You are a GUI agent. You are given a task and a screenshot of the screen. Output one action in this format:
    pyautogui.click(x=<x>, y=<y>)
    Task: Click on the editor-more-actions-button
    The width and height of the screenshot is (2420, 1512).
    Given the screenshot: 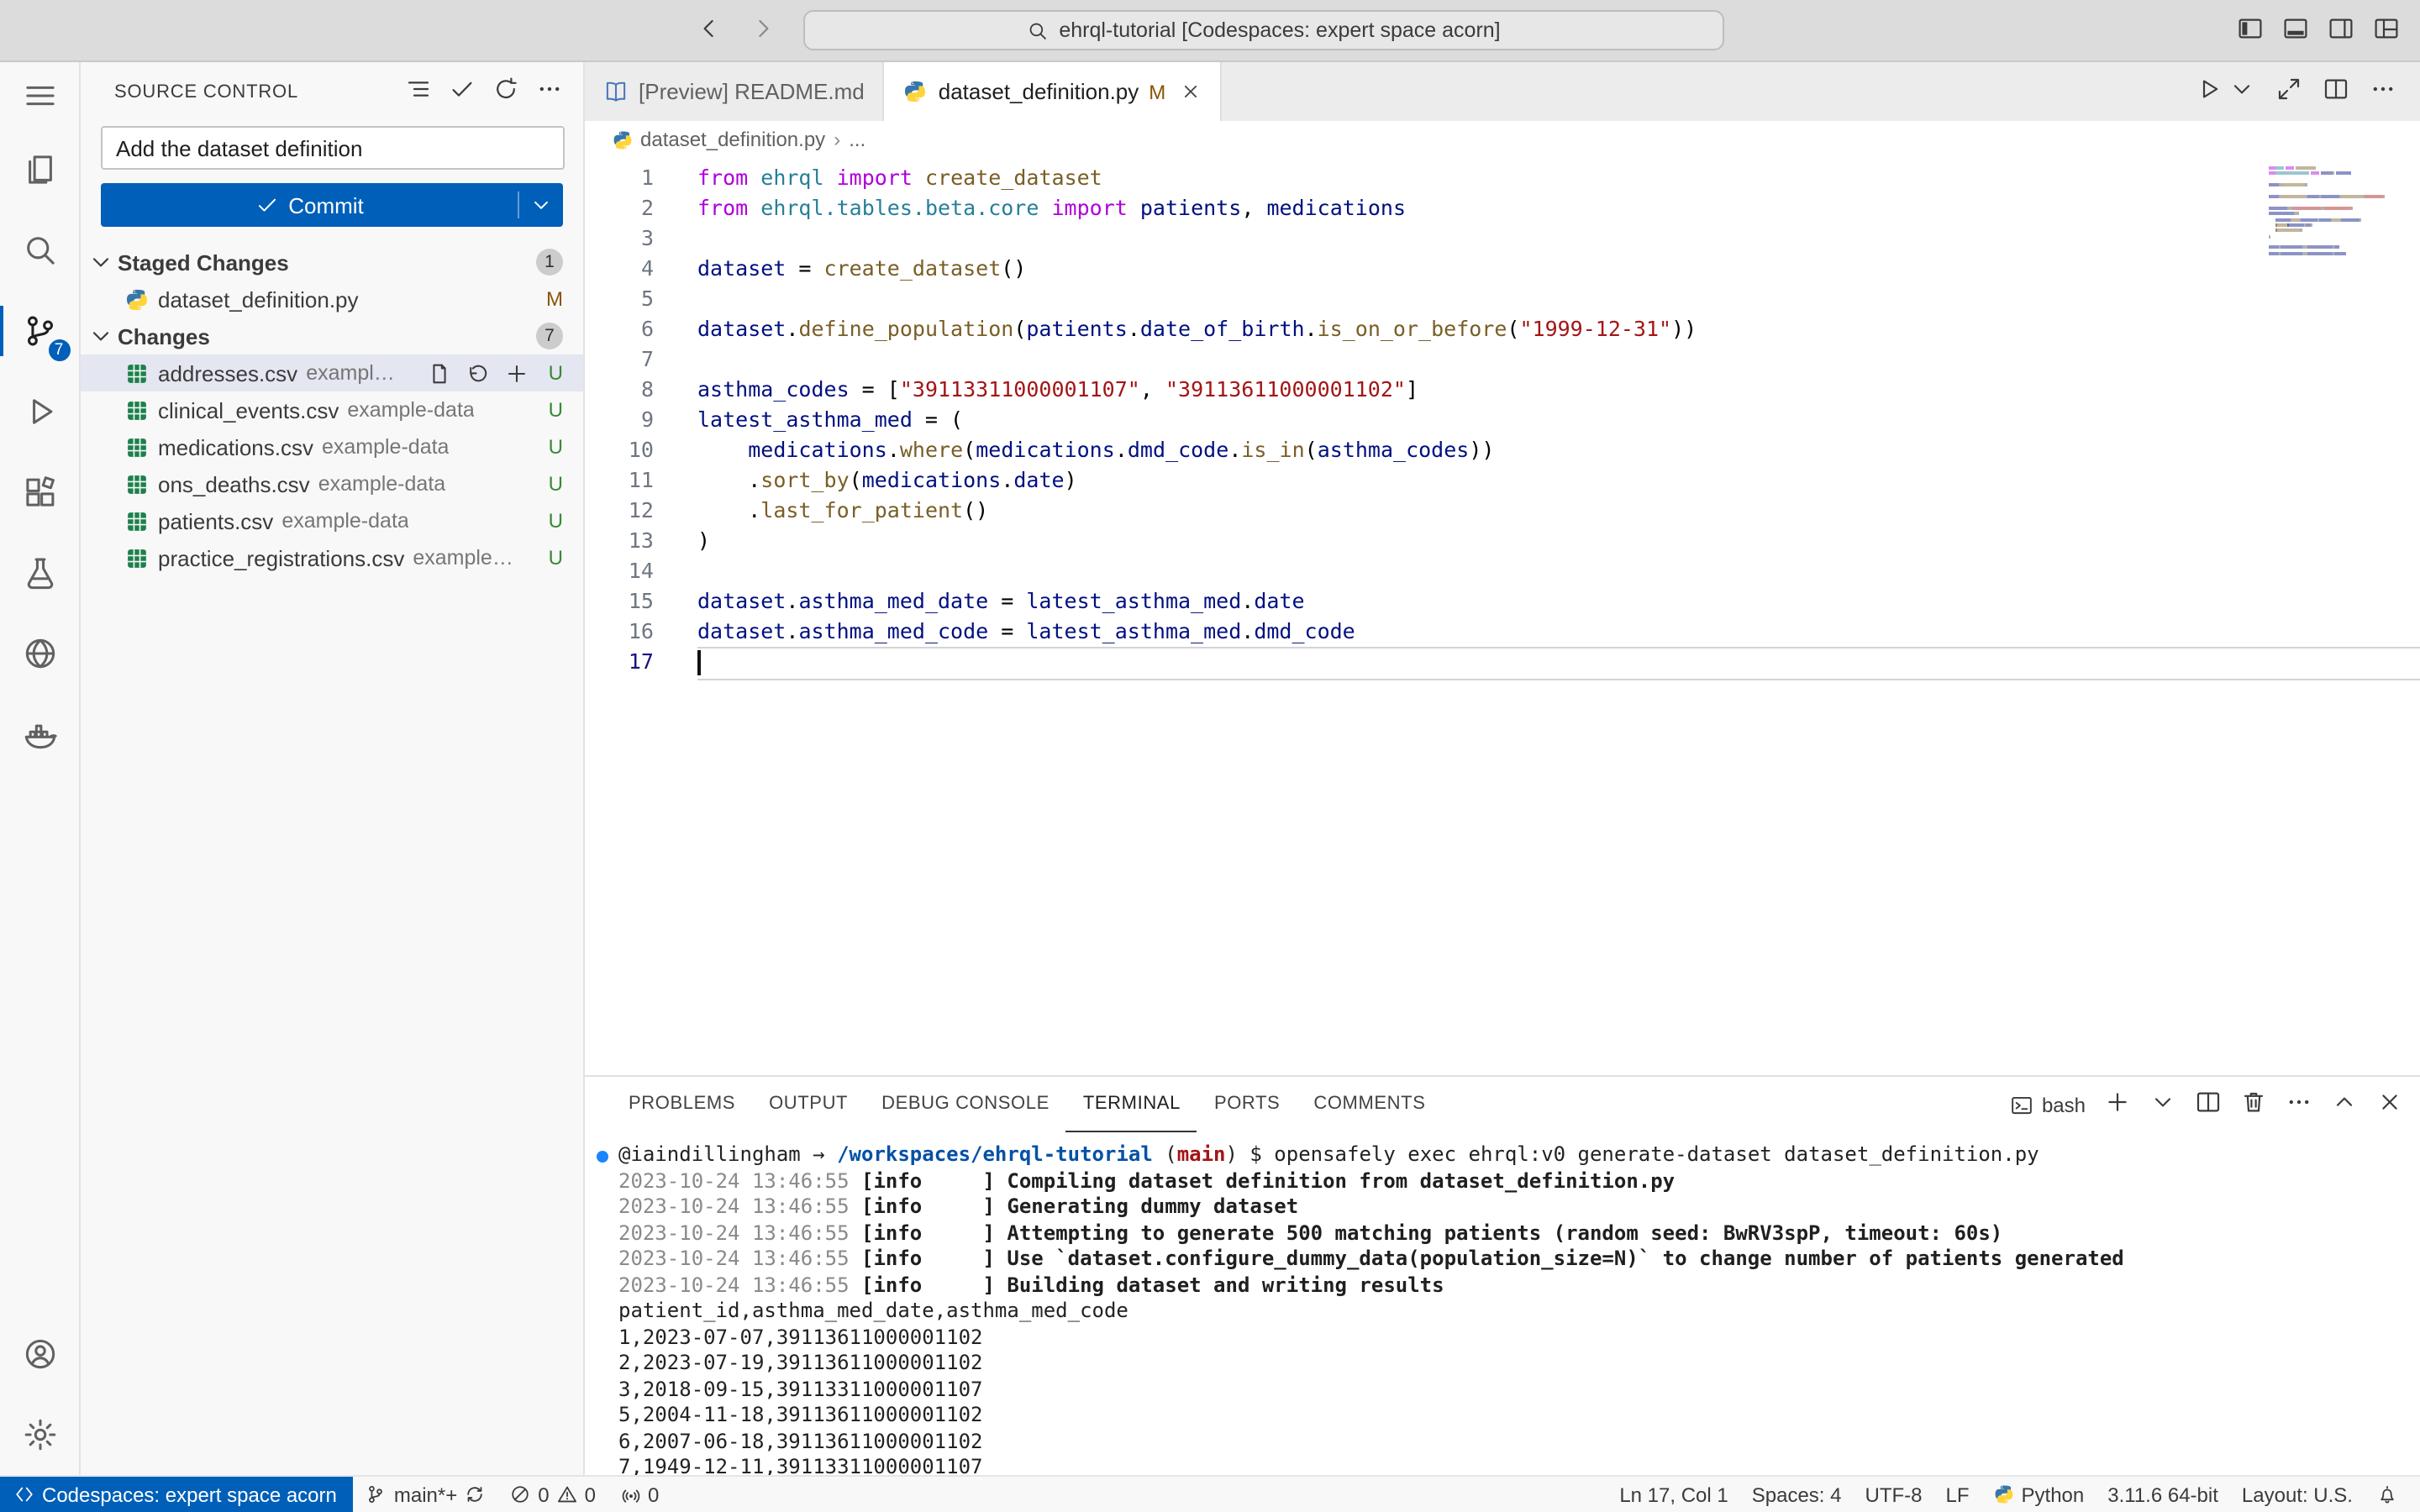 What is the action you would take?
    pyautogui.click(x=2383, y=92)
    